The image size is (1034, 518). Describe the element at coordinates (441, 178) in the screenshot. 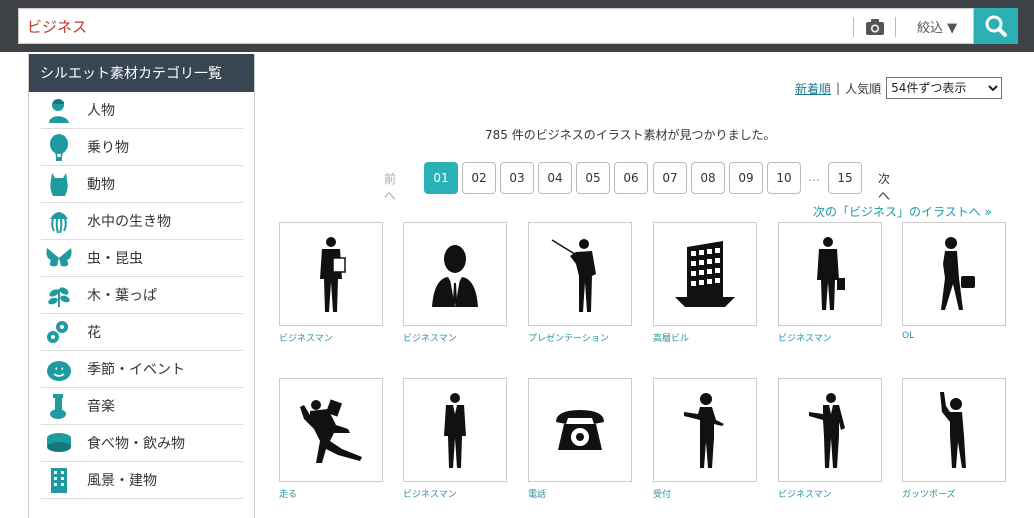

I see `page-button-active: 01` at that location.